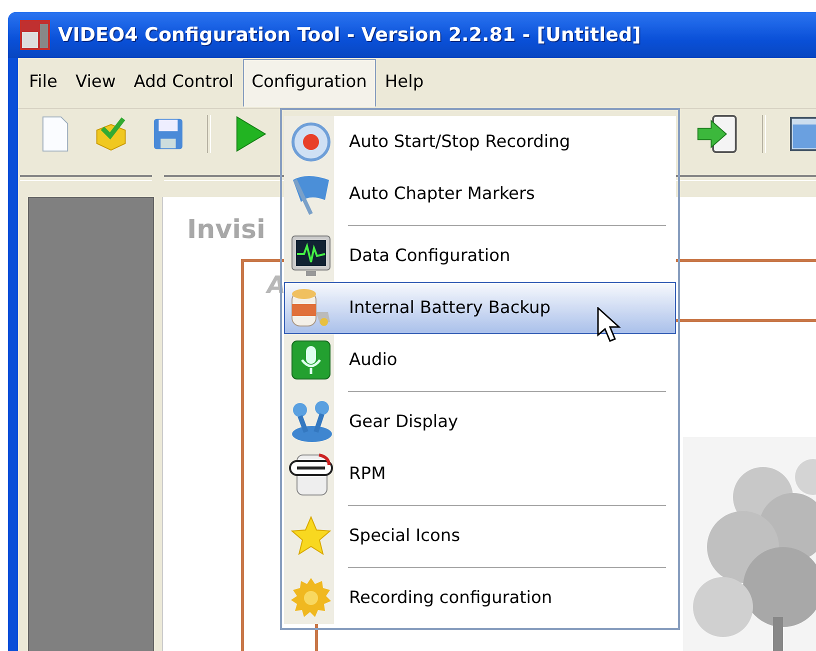 The height and width of the screenshot is (651, 816). Describe the element at coordinates (404, 83) in the screenshot. I see `menu-bar-item: Help` at that location.